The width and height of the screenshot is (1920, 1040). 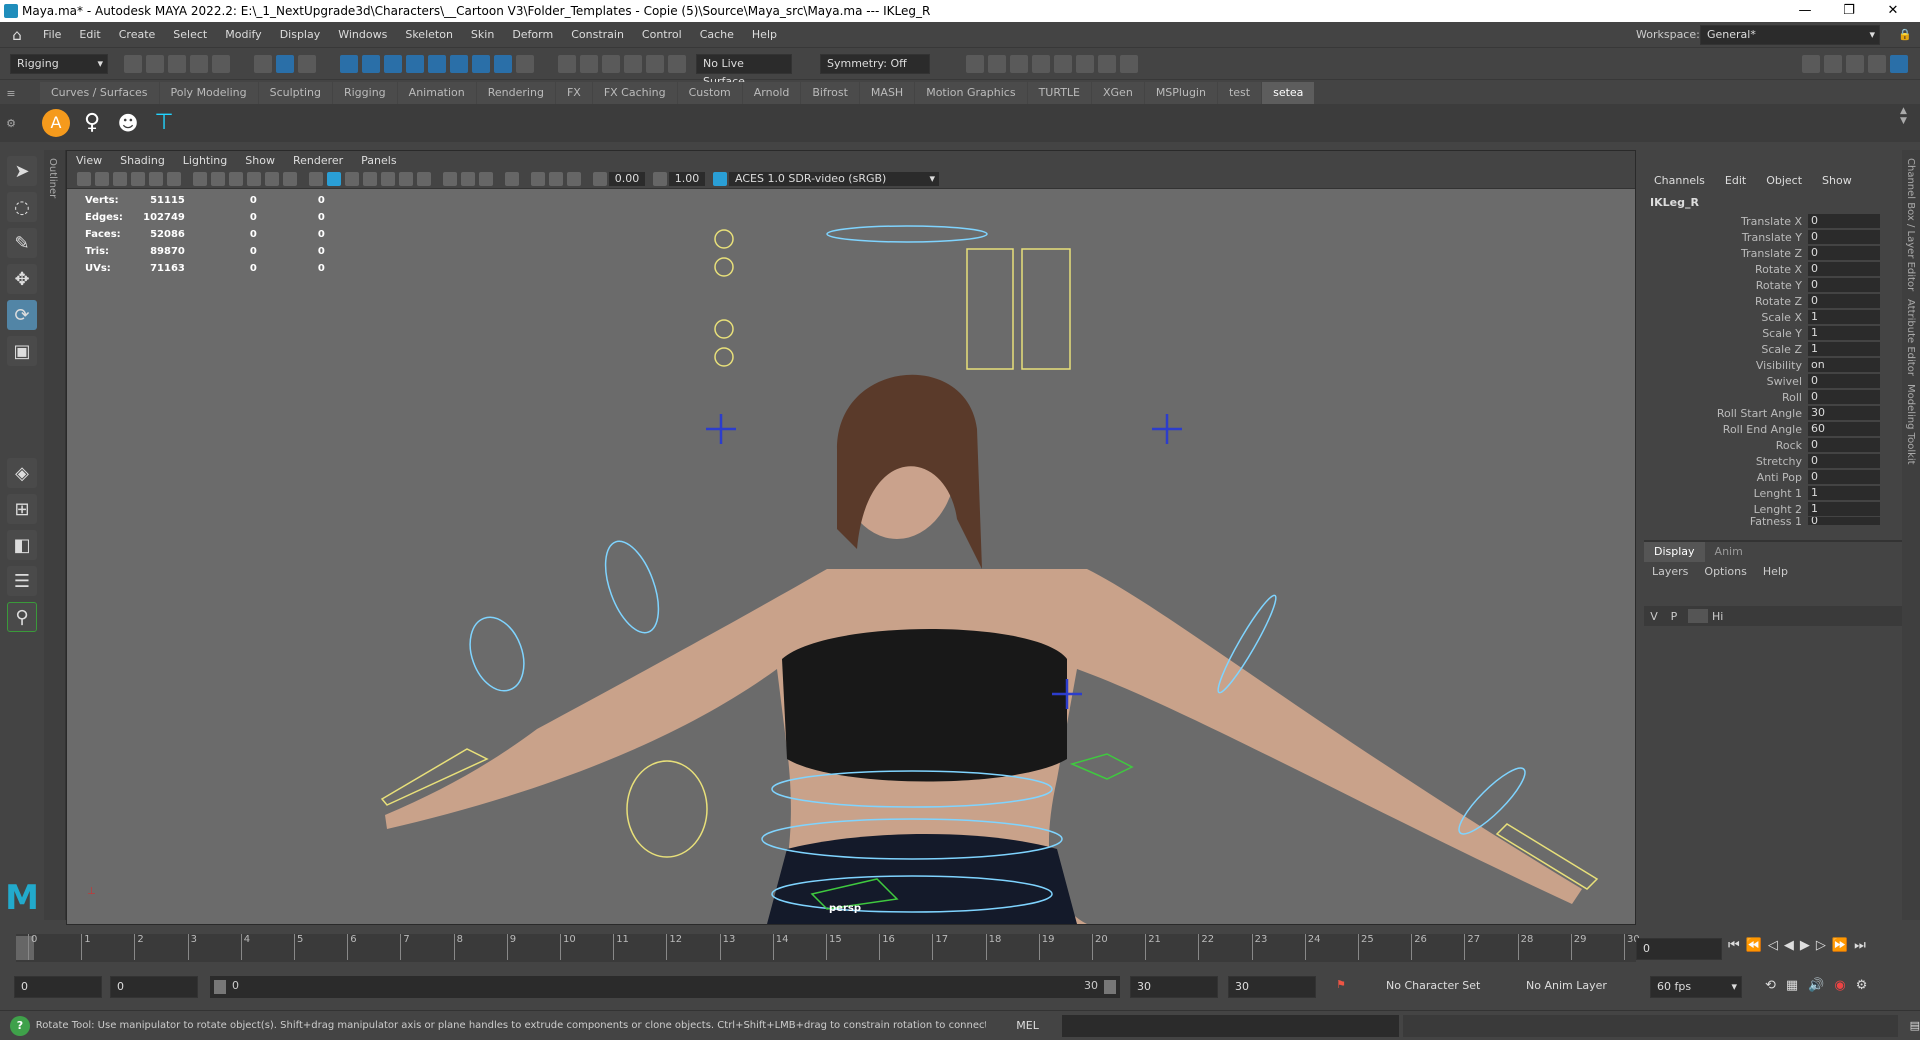 I want to click on render-settings-icon, so click(x=1041, y=63).